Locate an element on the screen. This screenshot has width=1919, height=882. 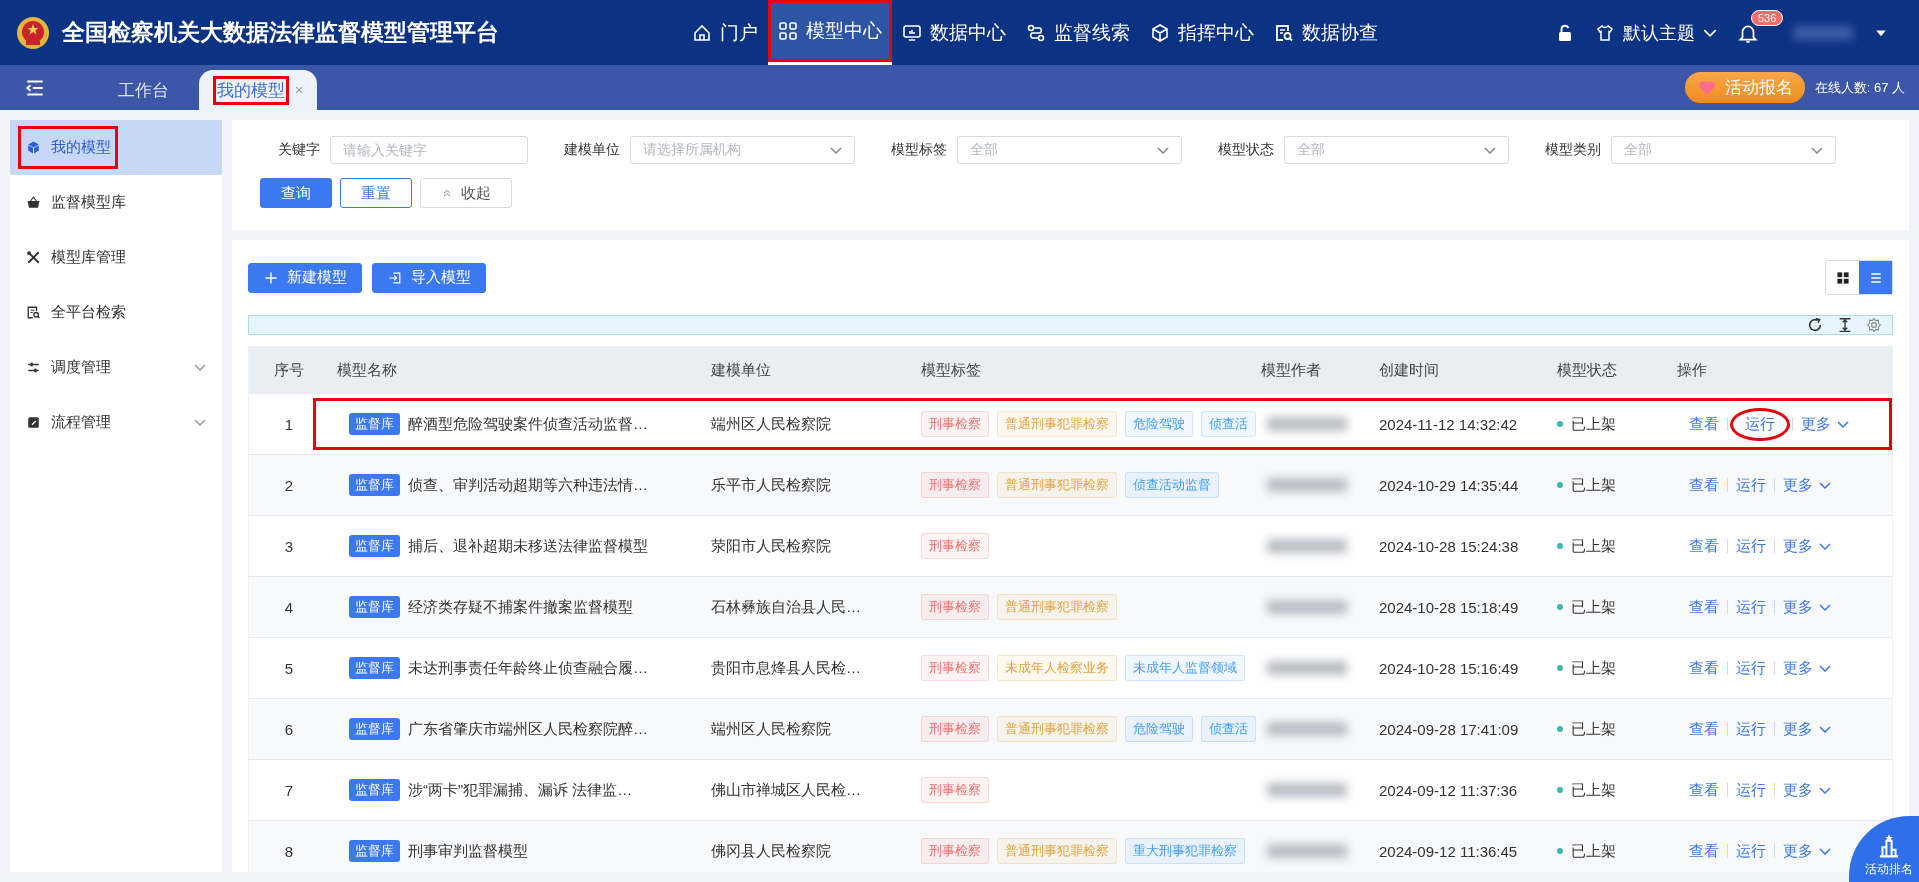
sidebar-item: 流程管理 is located at coordinates (116, 422).